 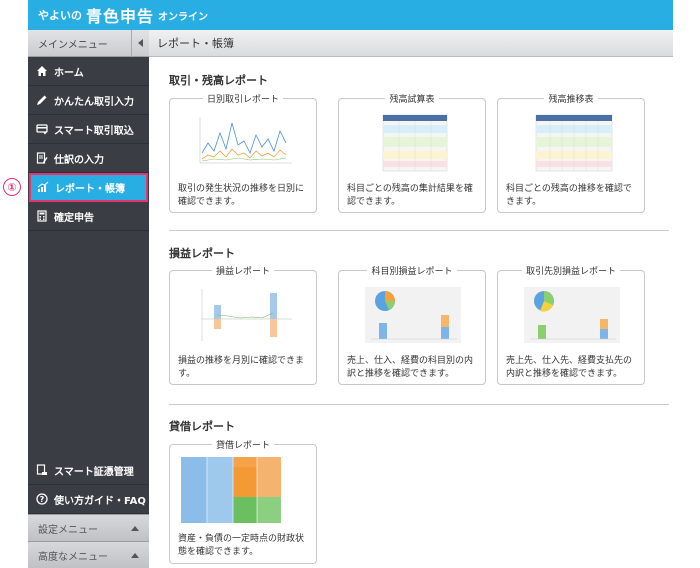 I want to click on card-partner-profit-loss: 取引先別損益レポート 売上先、仕入先、経費支払先の内訳と推移を確認できます。, so click(x=571, y=326).